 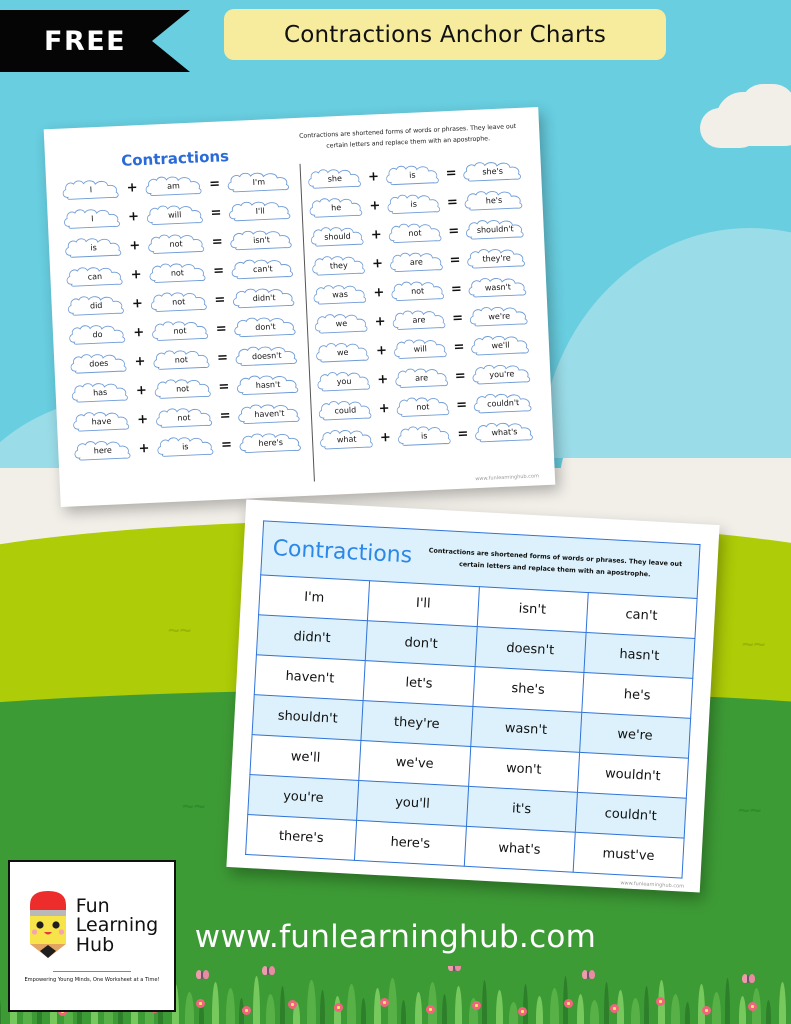 What do you see at coordinates (268, 385) in the screenshot?
I see `word-cloud-label: hasn't` at bounding box center [268, 385].